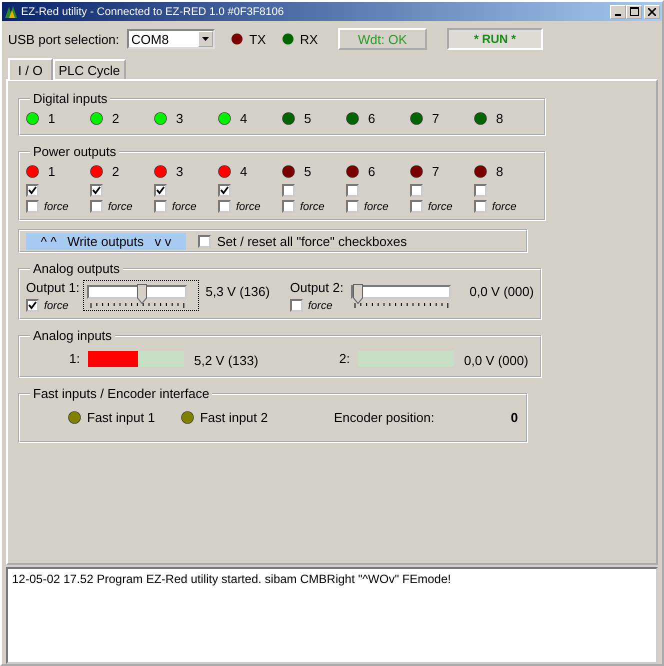 The height and width of the screenshot is (666, 664). What do you see at coordinates (30, 69) in the screenshot?
I see `tab: I / O` at bounding box center [30, 69].